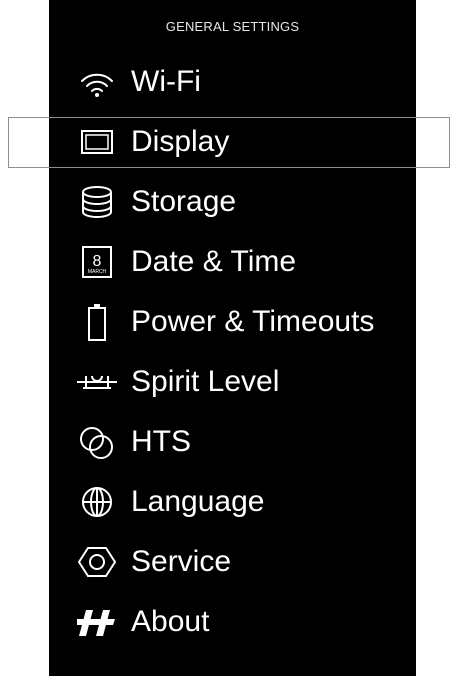 The width and height of the screenshot is (460, 676). I want to click on menu-item-label: Language, so click(198, 501).